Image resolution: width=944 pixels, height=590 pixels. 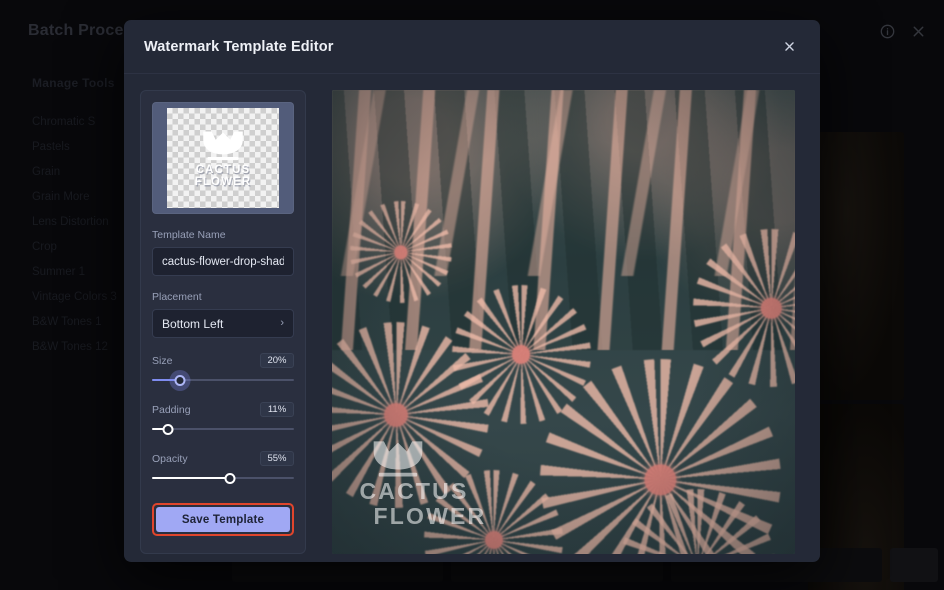 What do you see at coordinates (82, 197) in the screenshot?
I see `sidebar-item: Grain More` at bounding box center [82, 197].